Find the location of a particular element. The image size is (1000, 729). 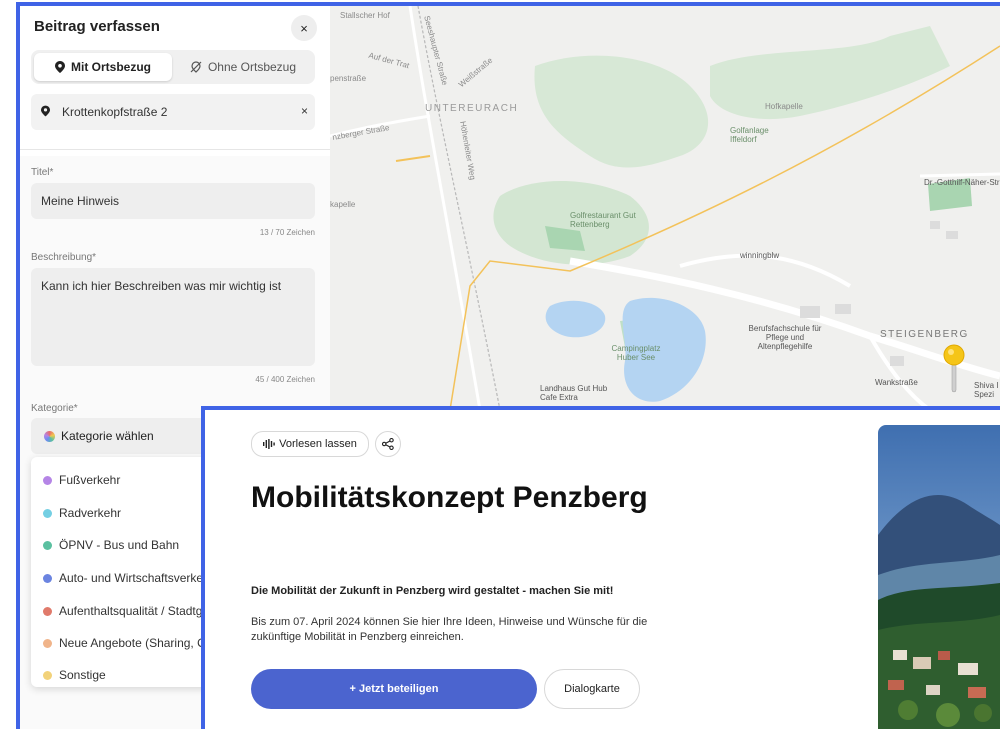

dialog-map-button: Dialogkarte is located at coordinates (592, 689).